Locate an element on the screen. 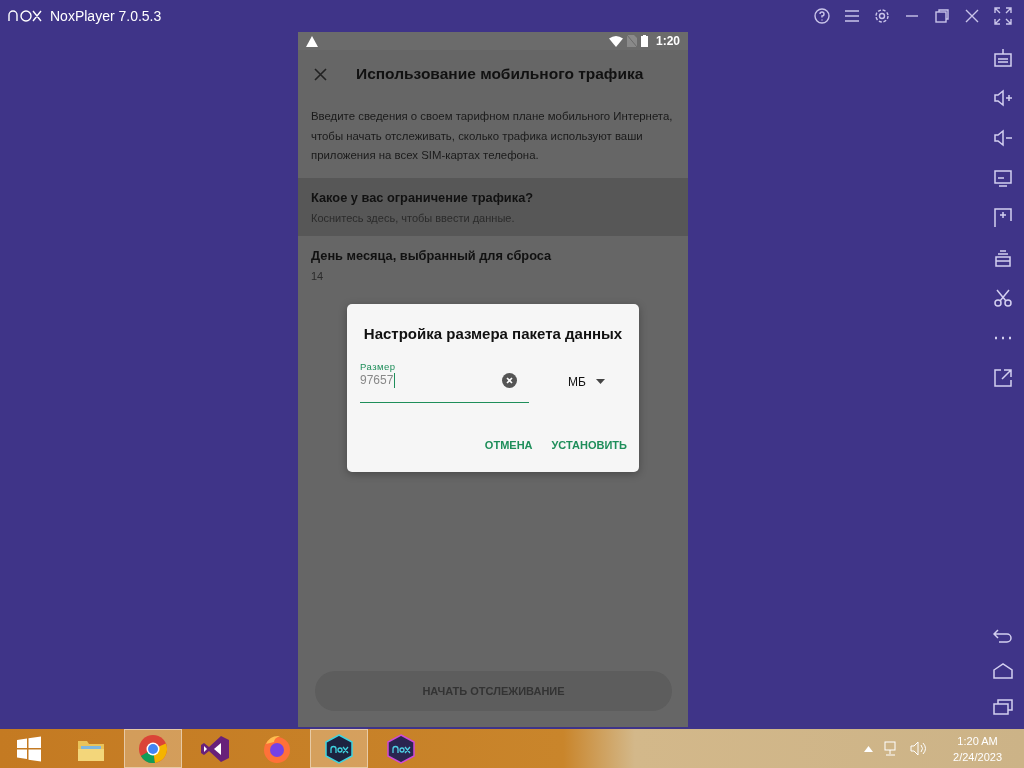 This screenshot has width=1024, height=768. size-input-field: Размер 97657 is located at coordinates (444, 381).